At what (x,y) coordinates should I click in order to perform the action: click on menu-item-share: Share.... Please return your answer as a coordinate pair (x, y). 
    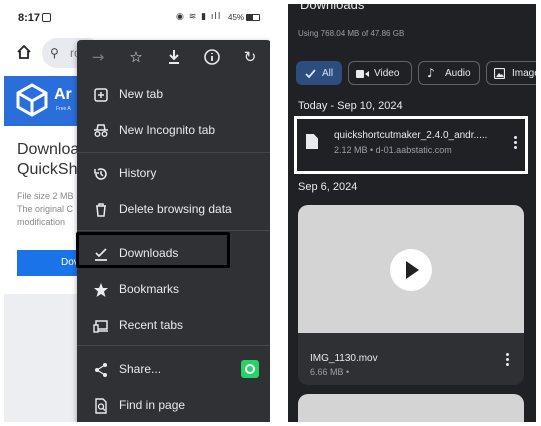
    Looking at the image, I should click on (173, 369).